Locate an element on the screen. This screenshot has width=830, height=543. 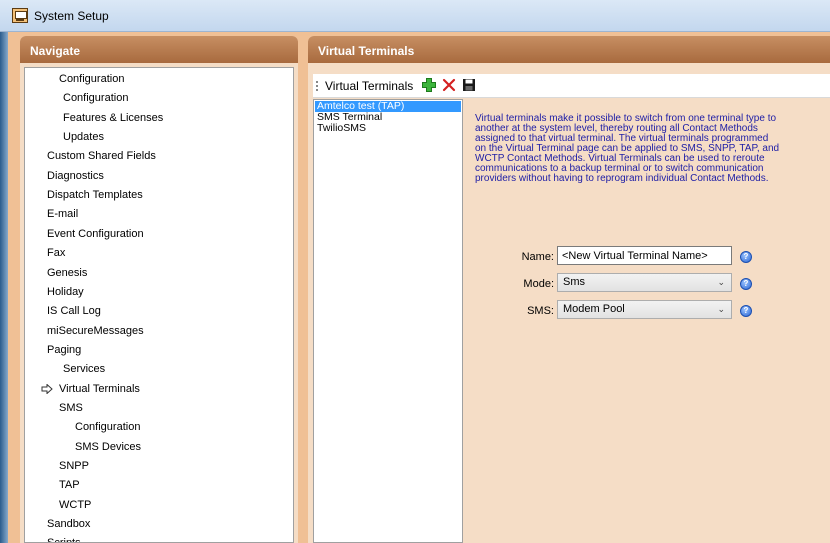
tree-item: Sandbox is located at coordinates (68, 524).